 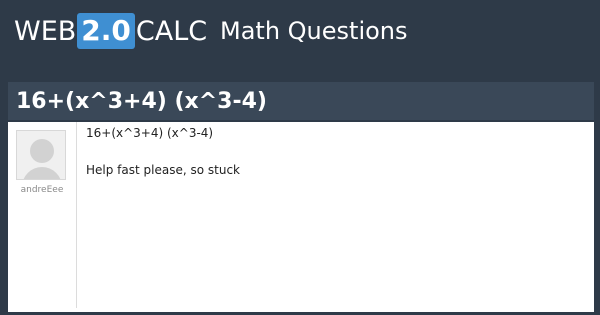 What do you see at coordinates (314, 31) in the screenshot?
I see `section-title: Math Questions` at bounding box center [314, 31].